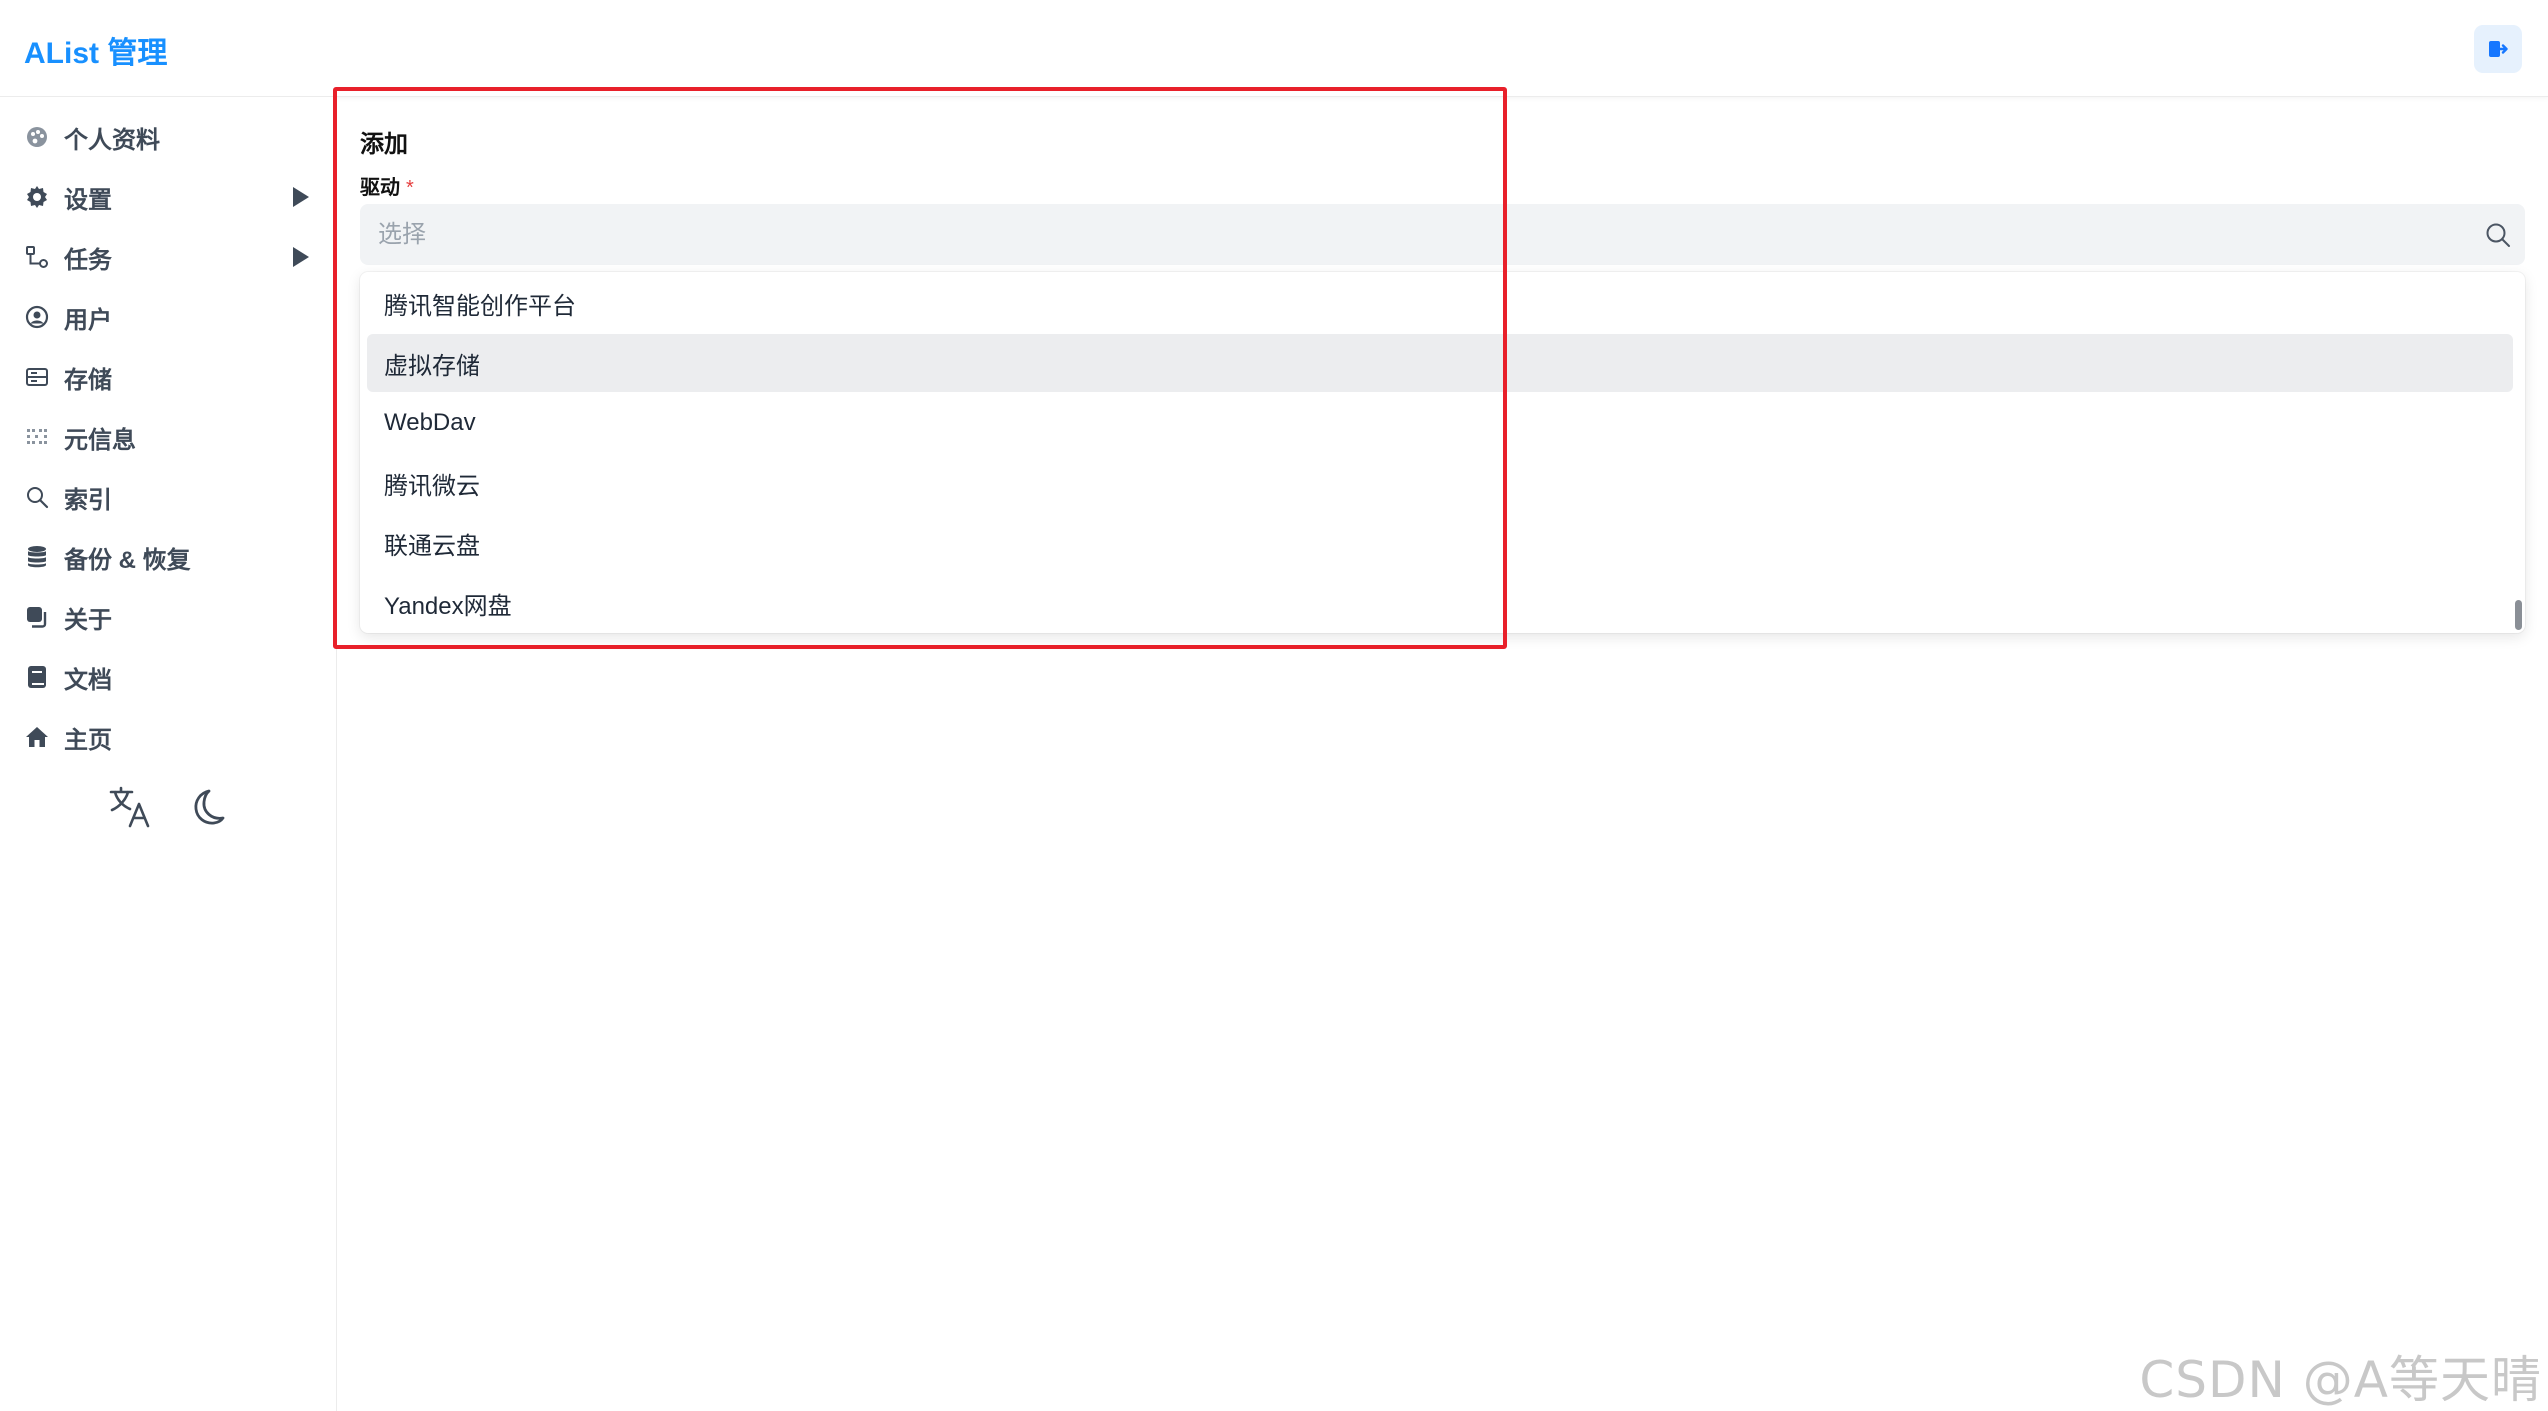 The height and width of the screenshot is (1411, 2548). What do you see at coordinates (37, 197) in the screenshot?
I see `gear-icon` at bounding box center [37, 197].